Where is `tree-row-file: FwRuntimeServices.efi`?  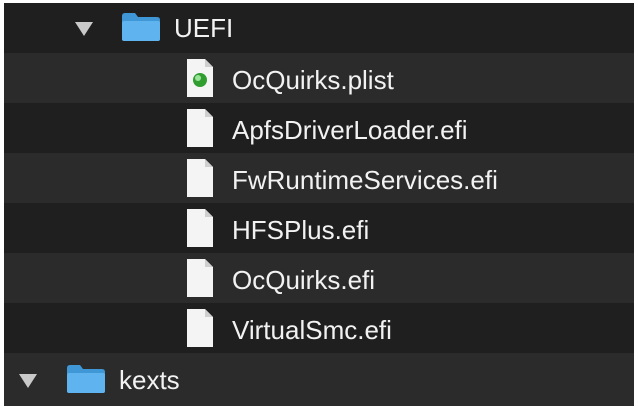
tree-row-file: FwRuntimeServices.efi is located at coordinates (319, 178).